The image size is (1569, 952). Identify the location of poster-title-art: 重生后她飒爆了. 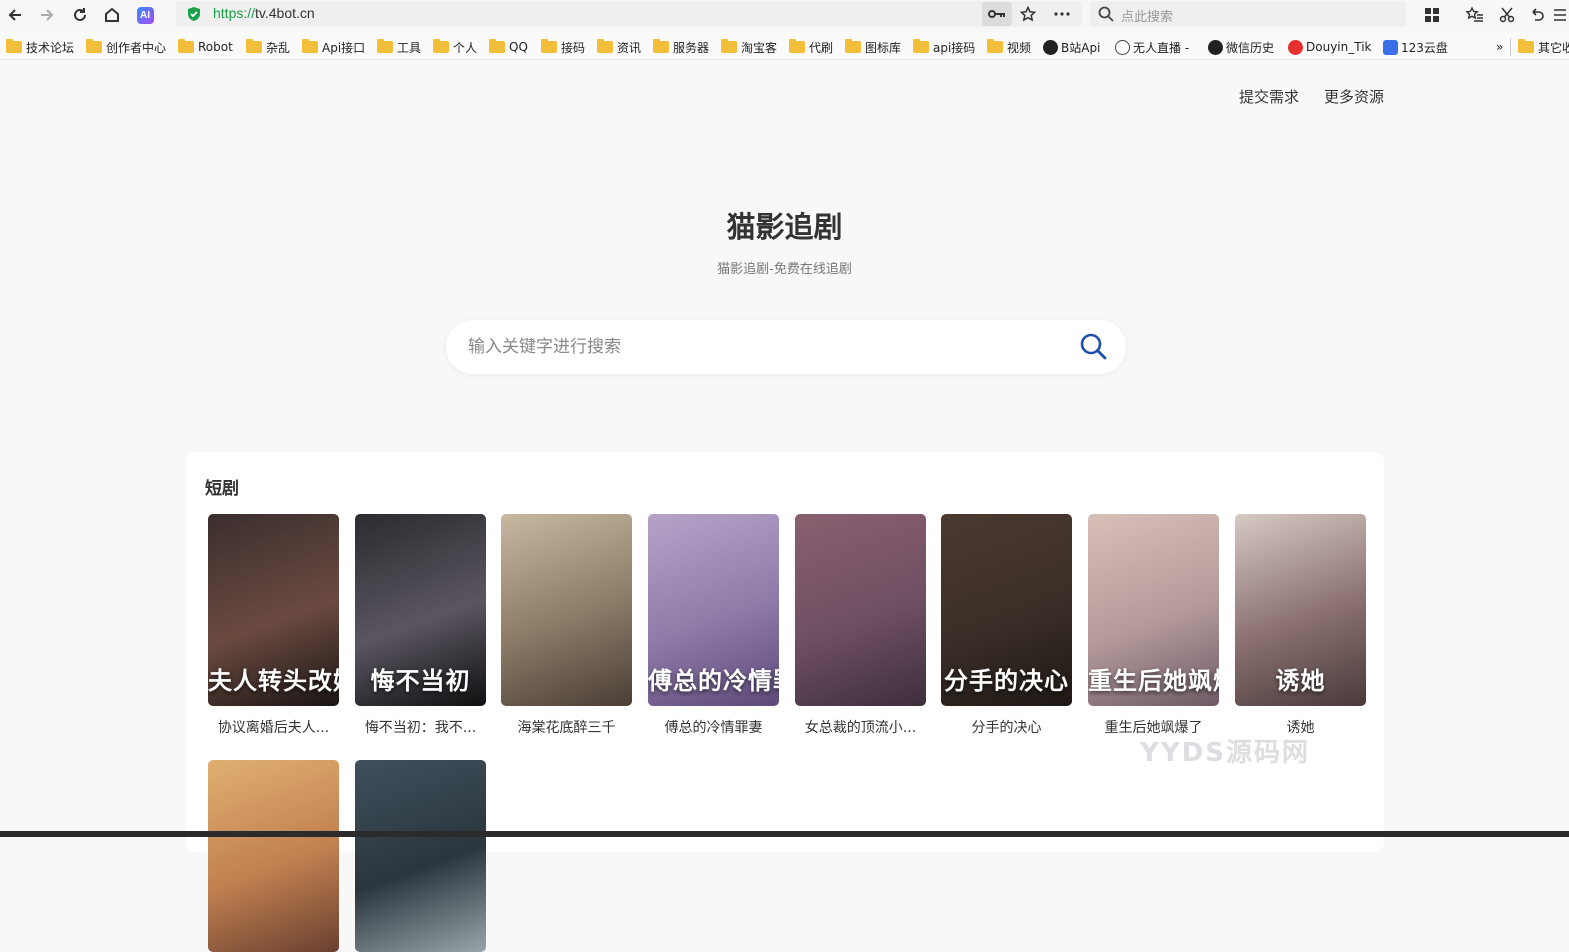
(1153, 681).